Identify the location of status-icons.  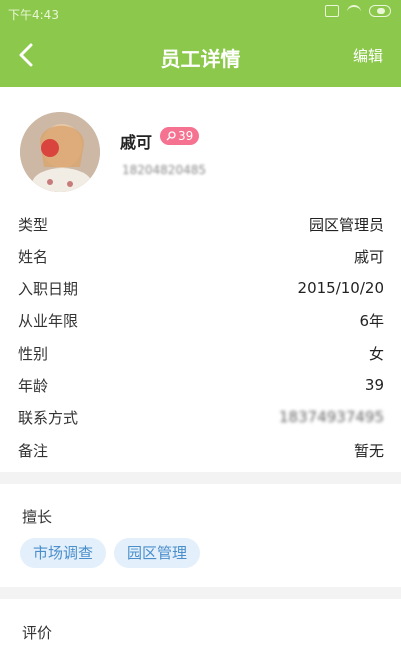
(358, 11).